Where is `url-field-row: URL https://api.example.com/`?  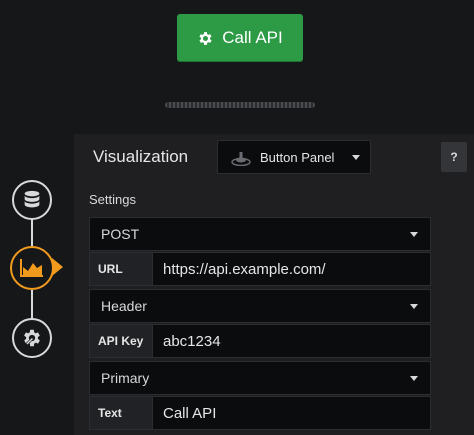
url-field-row: URL https://api.example.com/ is located at coordinates (260, 269).